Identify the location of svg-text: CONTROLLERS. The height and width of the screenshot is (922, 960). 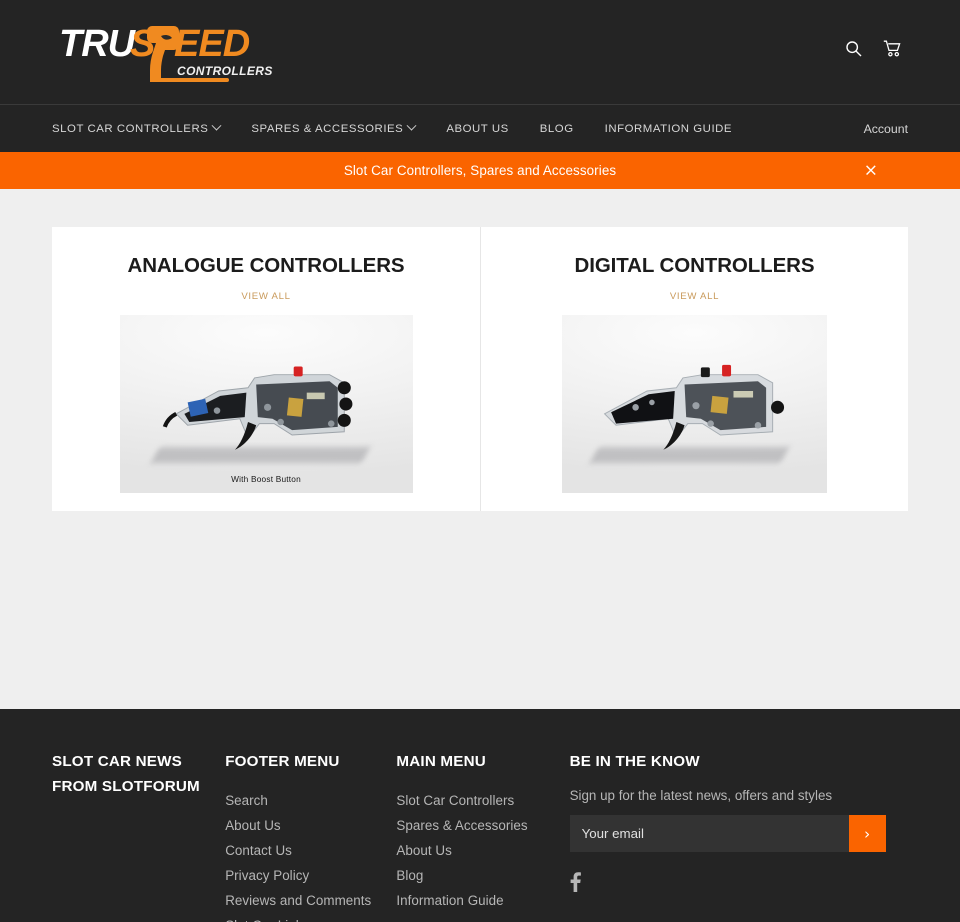
(225, 71).